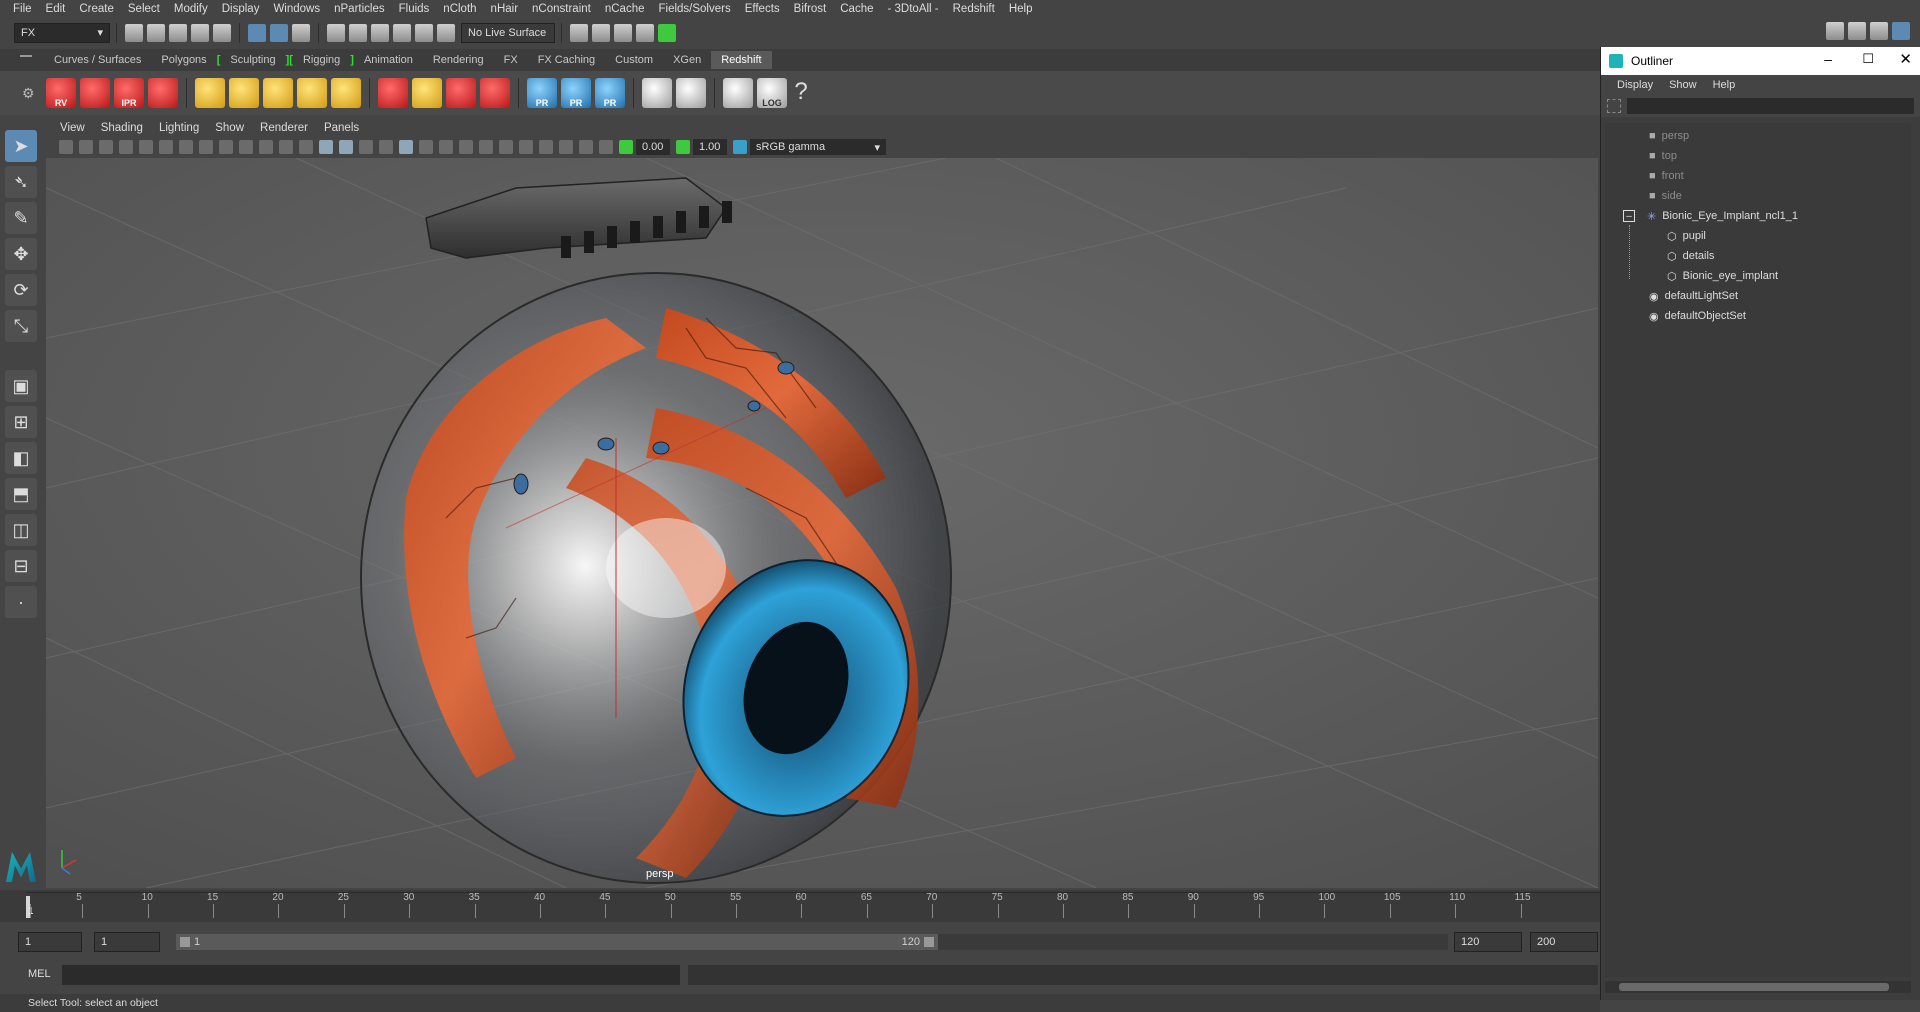 The height and width of the screenshot is (1012, 1920). What do you see at coordinates (206, 147) in the screenshot?
I see `film-gate-icon` at bounding box center [206, 147].